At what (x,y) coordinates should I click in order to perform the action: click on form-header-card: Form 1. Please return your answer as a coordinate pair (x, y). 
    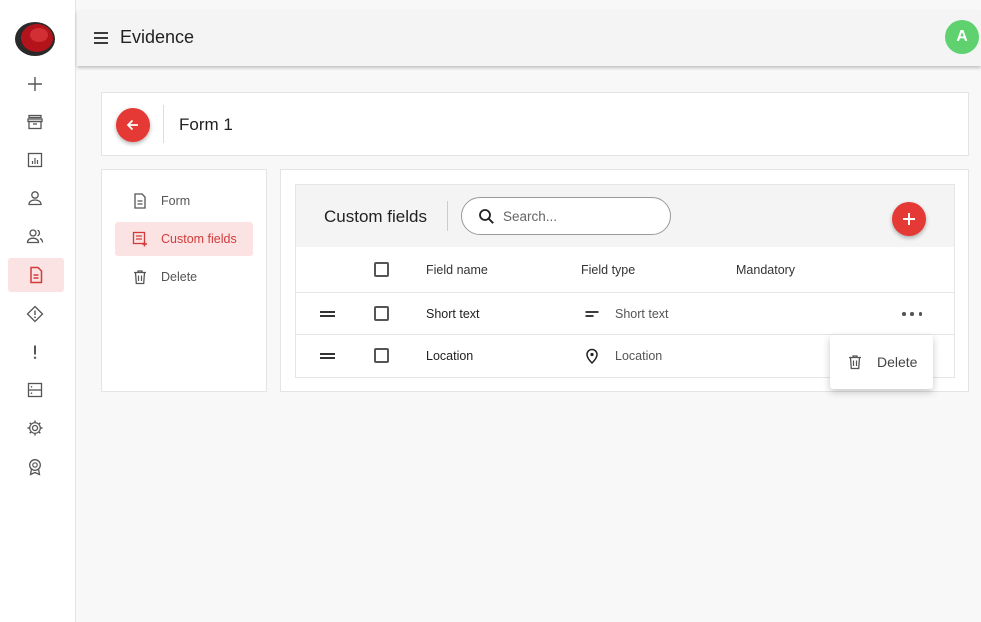
    Looking at the image, I should click on (535, 124).